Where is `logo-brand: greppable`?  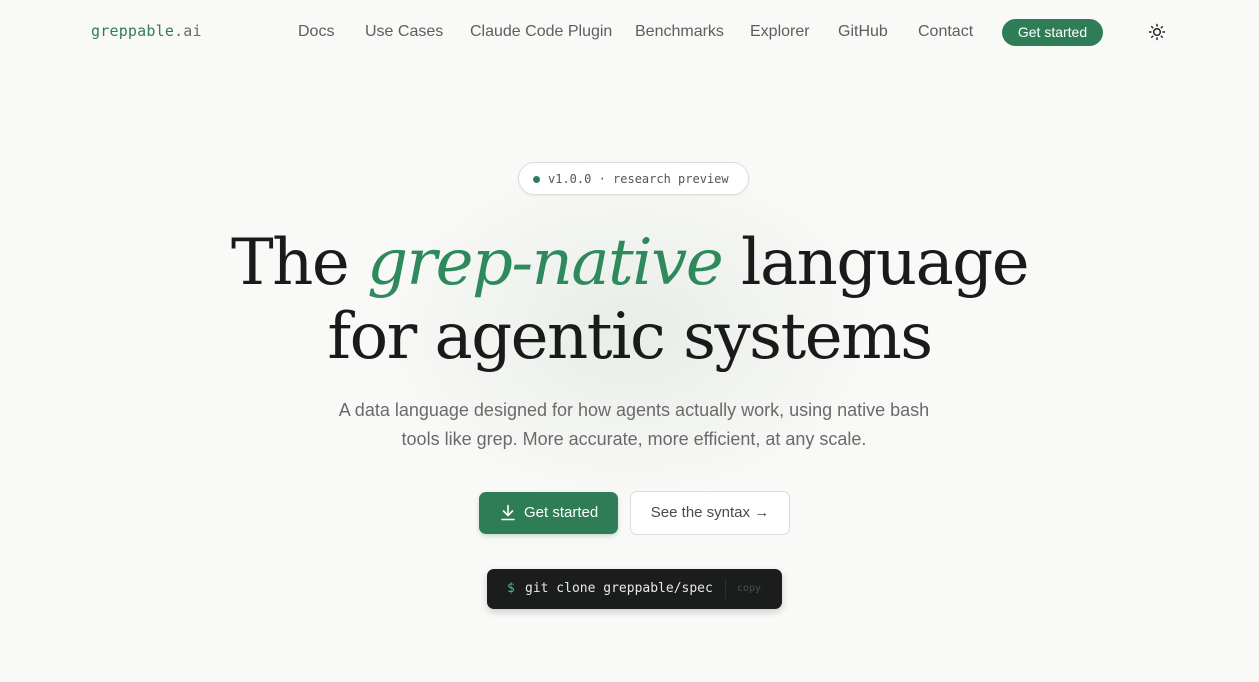 logo-brand: greppable is located at coordinates (133, 31).